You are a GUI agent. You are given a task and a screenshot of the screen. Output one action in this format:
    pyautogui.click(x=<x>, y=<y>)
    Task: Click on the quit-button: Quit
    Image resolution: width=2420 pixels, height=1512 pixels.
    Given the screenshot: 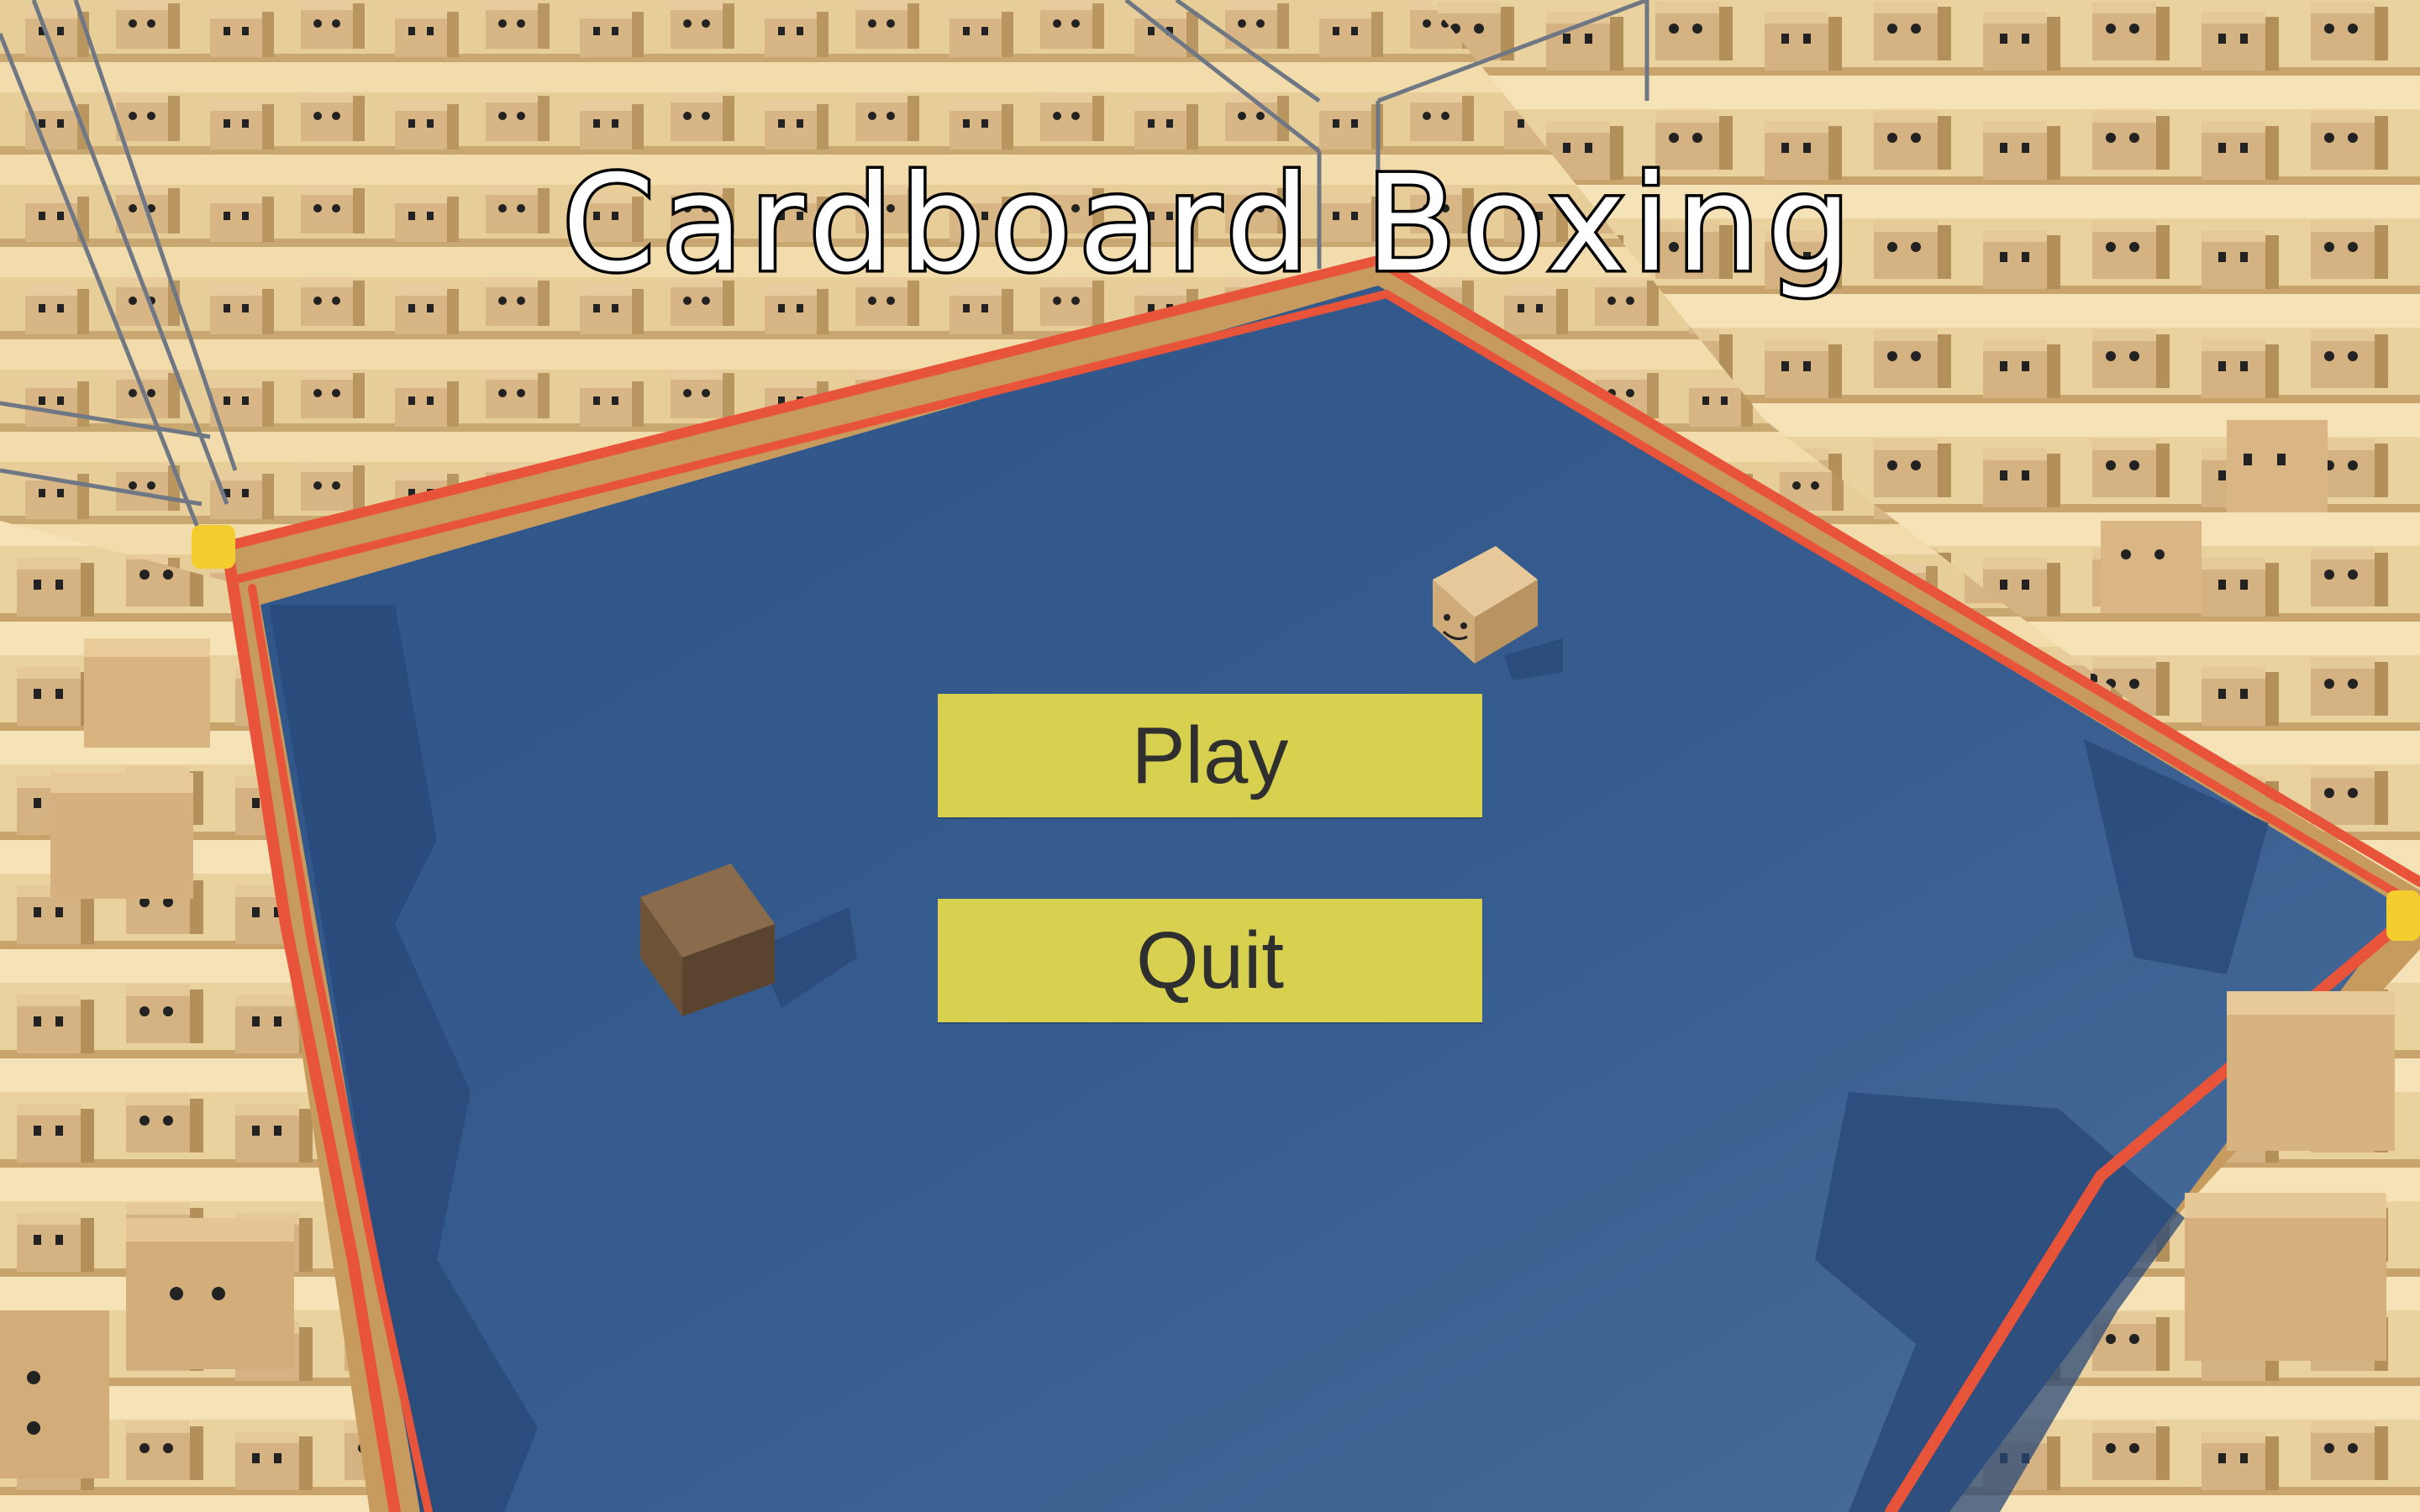 What is the action you would take?
    pyautogui.click(x=1210, y=960)
    